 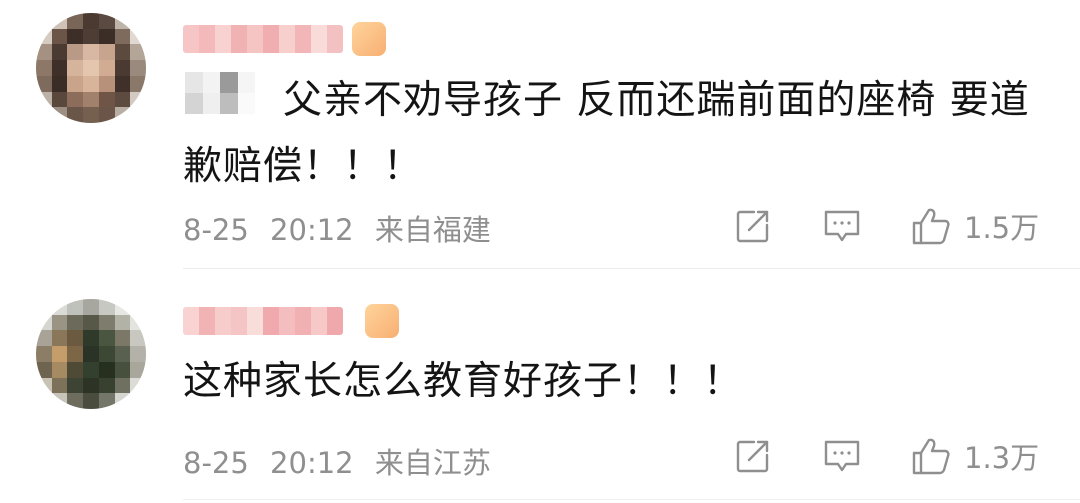 What do you see at coordinates (631, 499) in the screenshot?
I see `comment-divider` at bounding box center [631, 499].